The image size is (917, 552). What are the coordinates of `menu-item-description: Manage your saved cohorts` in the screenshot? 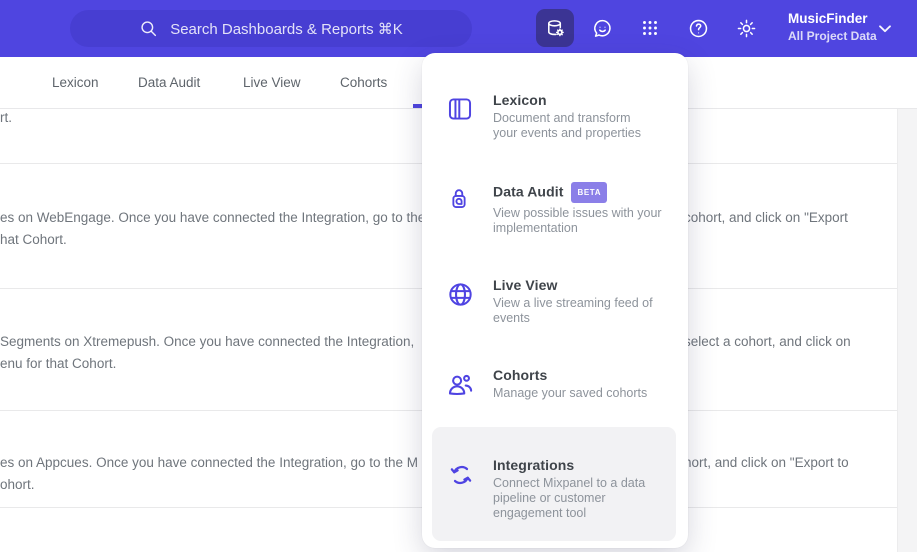 It's located at (570, 393).